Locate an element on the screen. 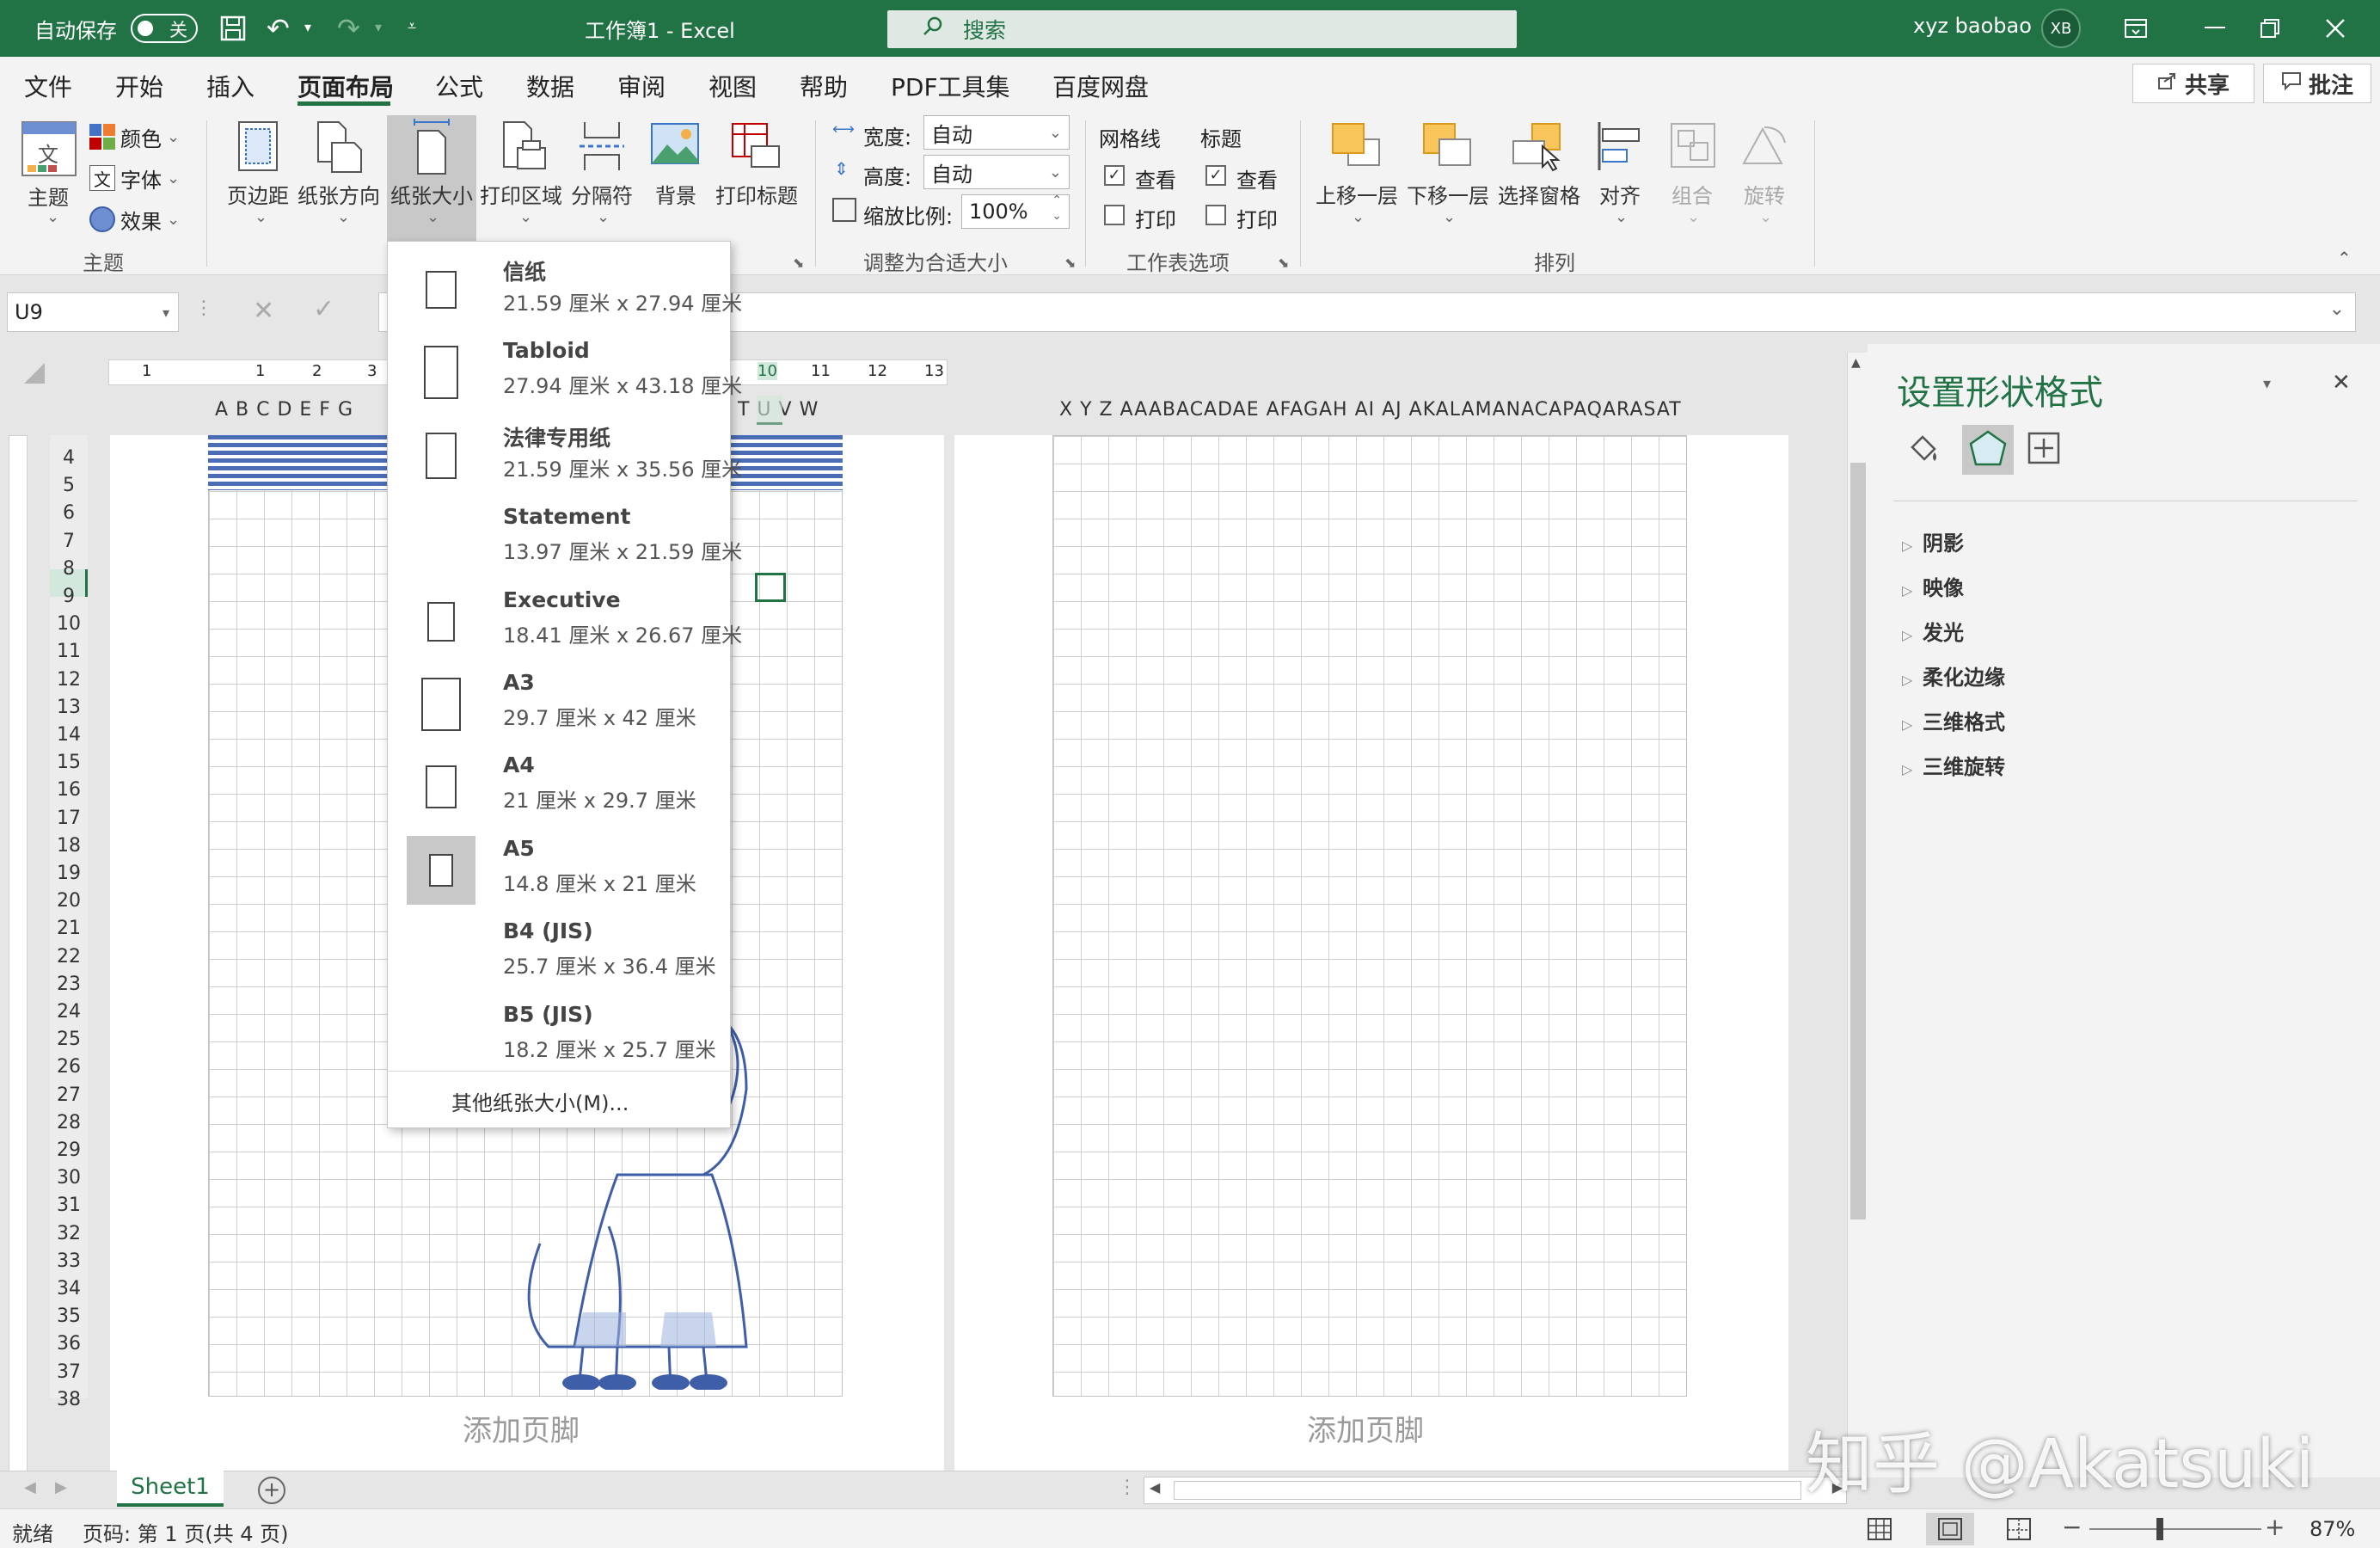 This screenshot has height=1548, width=2380. customize-qat-icon: ⩡ is located at coordinates (412, 26).